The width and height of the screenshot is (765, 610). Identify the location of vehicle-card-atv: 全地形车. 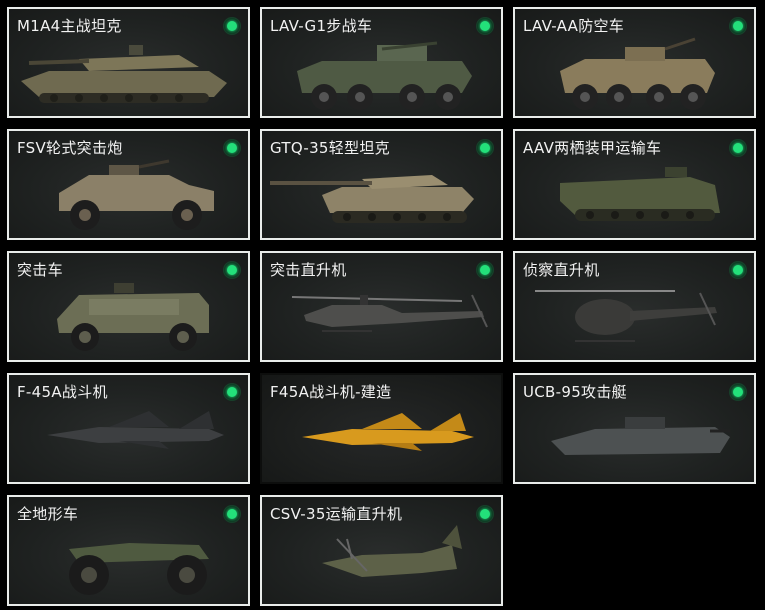
(128, 550).